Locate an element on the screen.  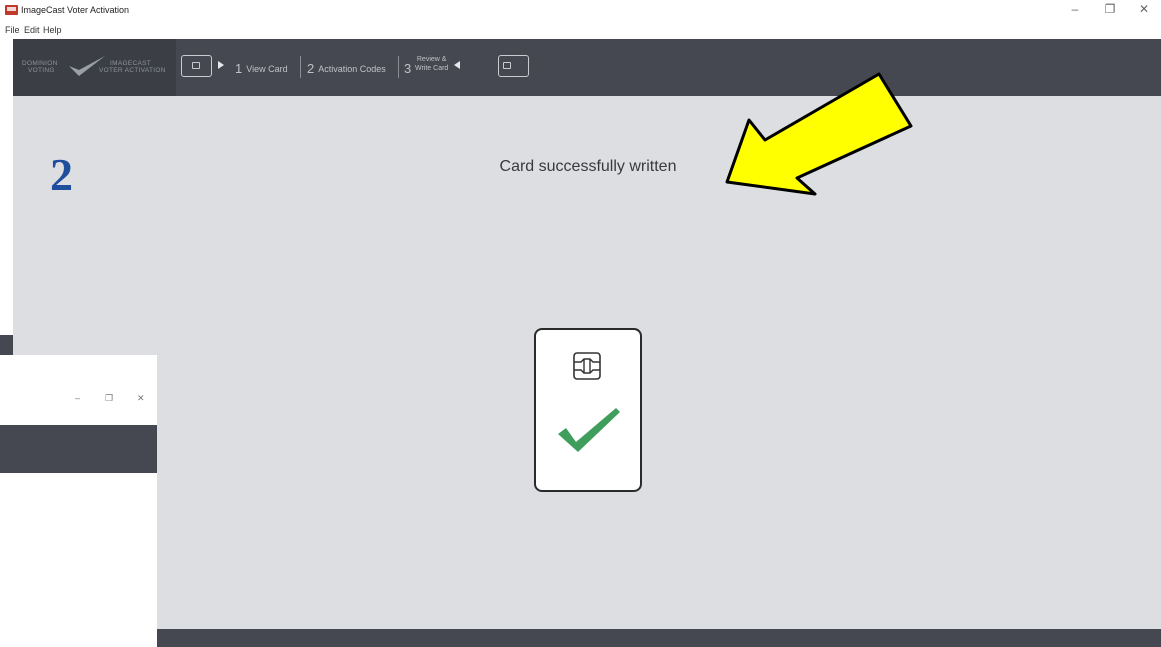
background-window-body is located at coordinates (78, 560).